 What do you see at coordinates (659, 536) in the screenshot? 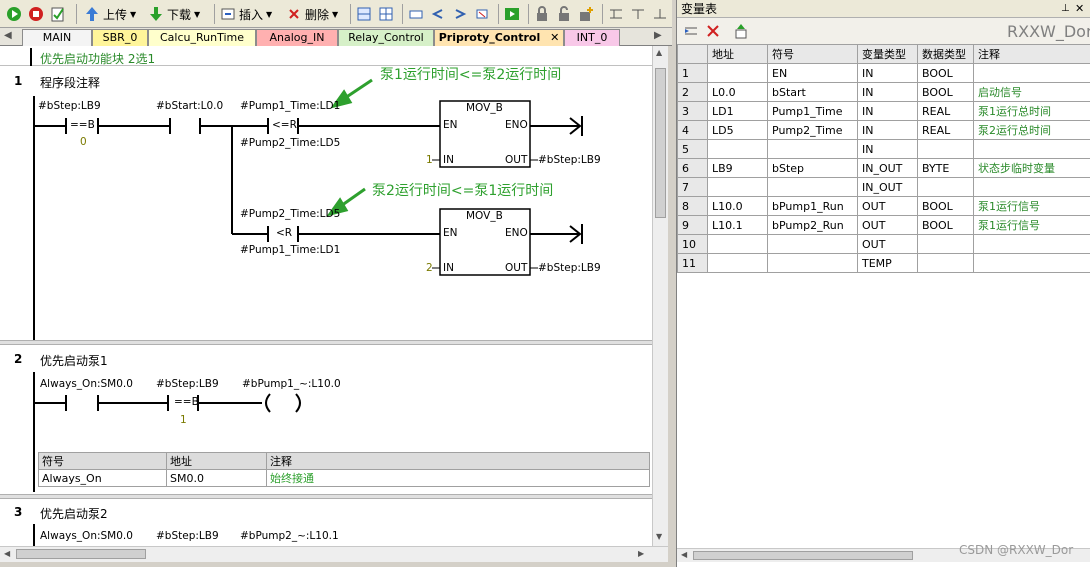
I see `scroll-down-icon: ▼` at bounding box center [659, 536].